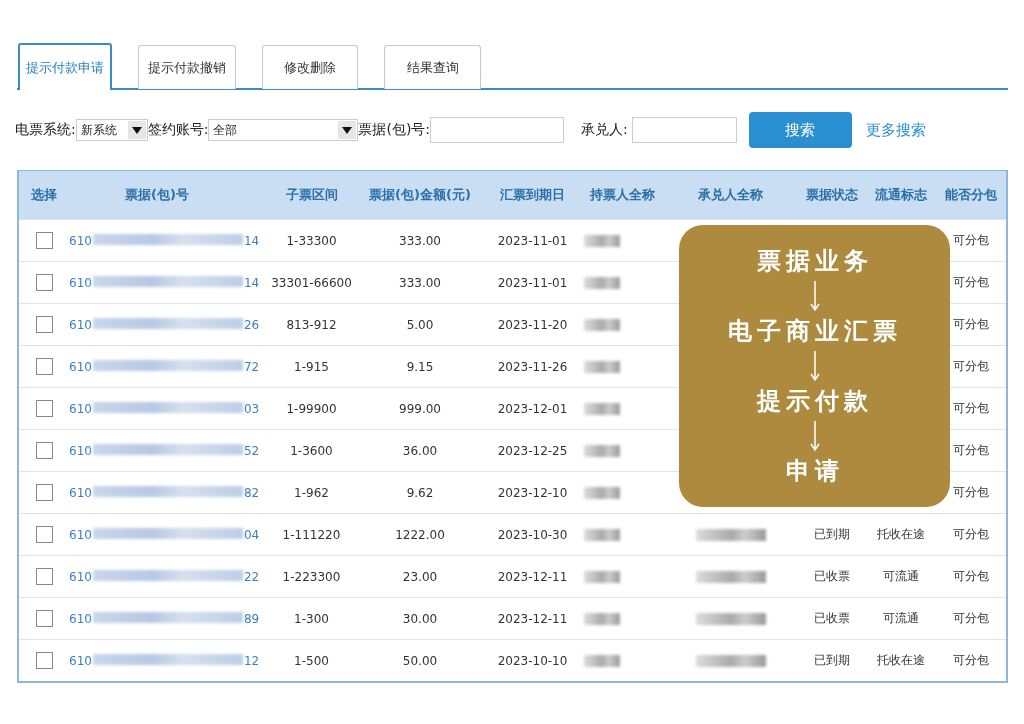 The height and width of the screenshot is (724, 1024). I want to click on table-cell: 30.00, so click(420, 618).